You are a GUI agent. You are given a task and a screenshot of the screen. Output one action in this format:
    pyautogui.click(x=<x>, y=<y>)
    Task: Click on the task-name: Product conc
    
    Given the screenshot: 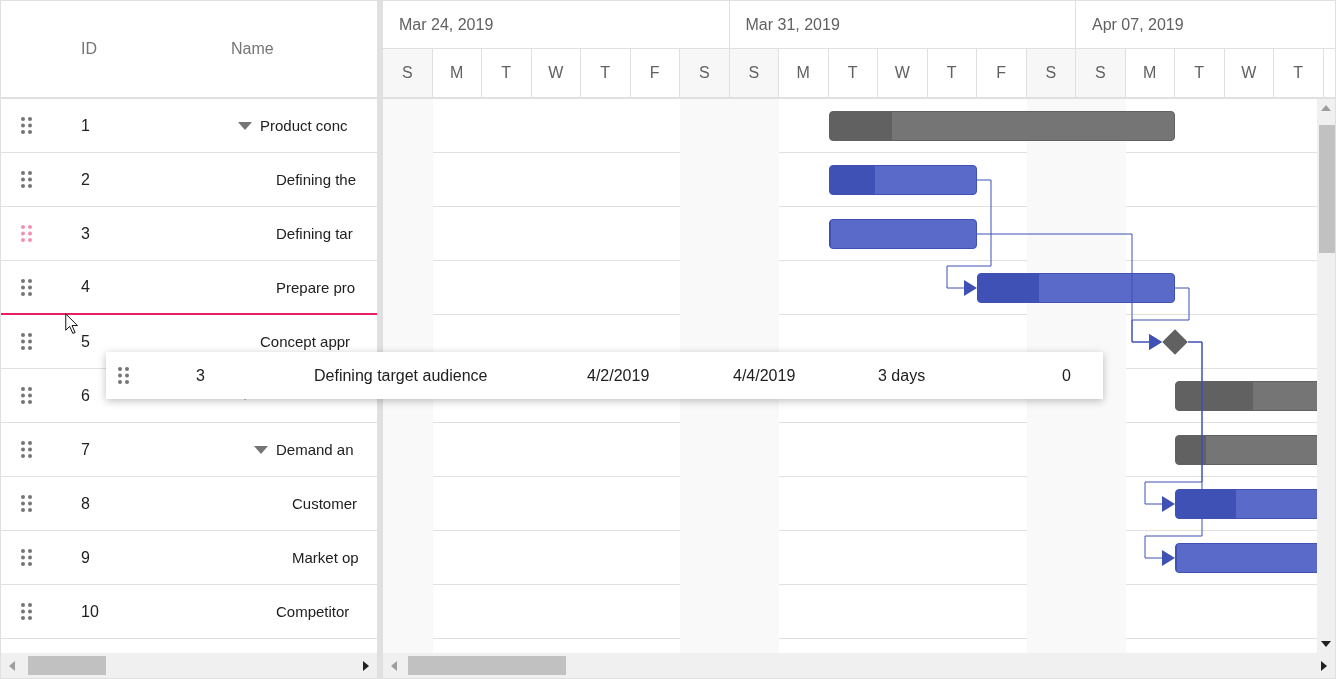 What is the action you would take?
    pyautogui.click(x=304, y=125)
    